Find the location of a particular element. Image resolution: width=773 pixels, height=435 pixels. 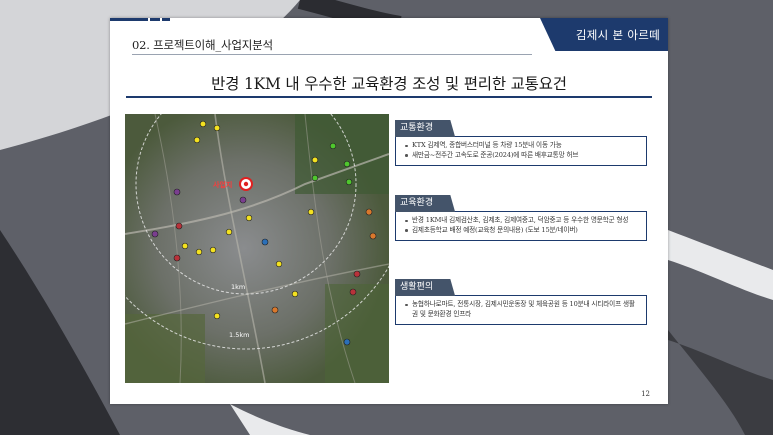

section-title-underline is located at coordinates (332, 54).